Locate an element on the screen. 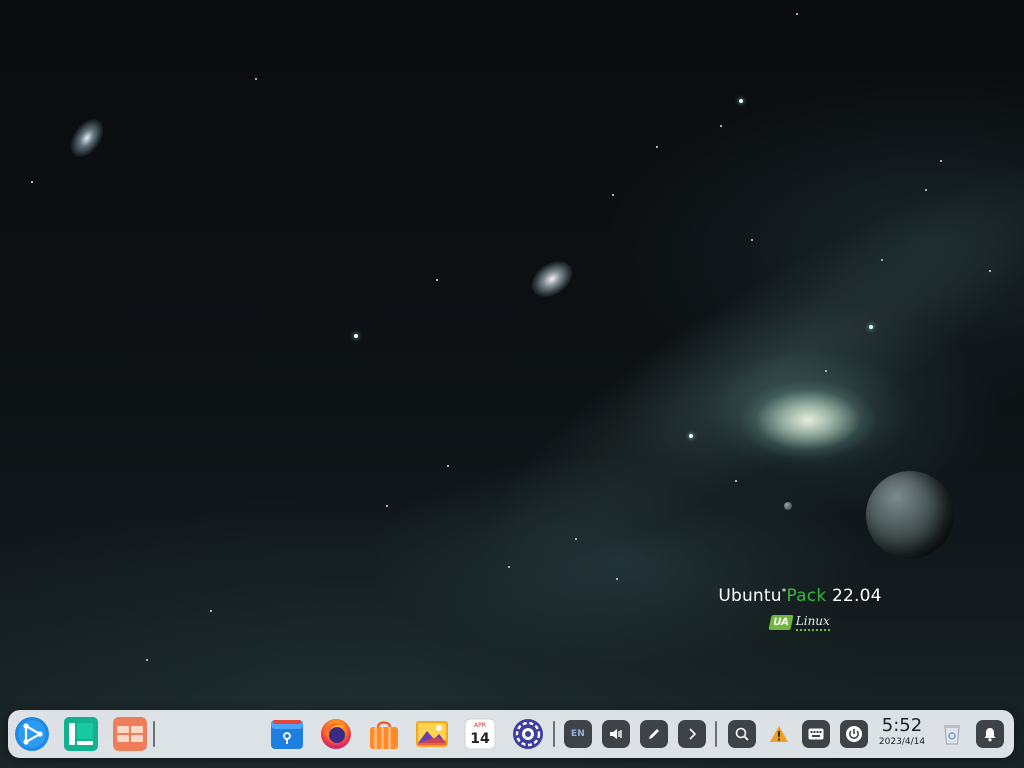 The width and height of the screenshot is (1024, 768). file-manager-icon is located at coordinates (287, 734).